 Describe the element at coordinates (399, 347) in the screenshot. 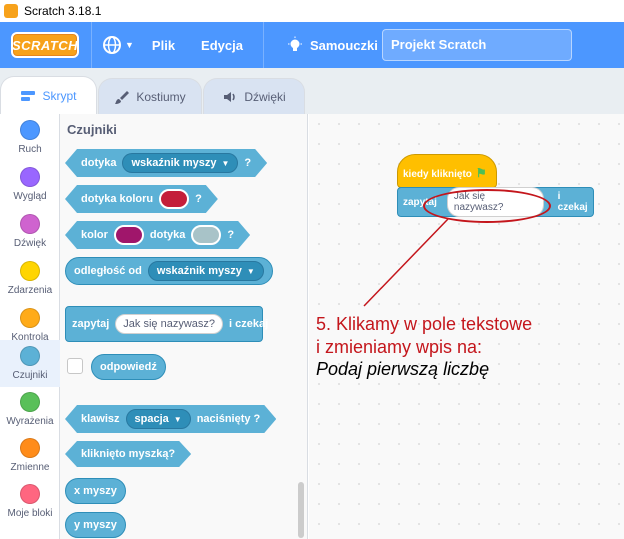

I see `annotation-line-2: i zmieniamy wpis na:` at that location.